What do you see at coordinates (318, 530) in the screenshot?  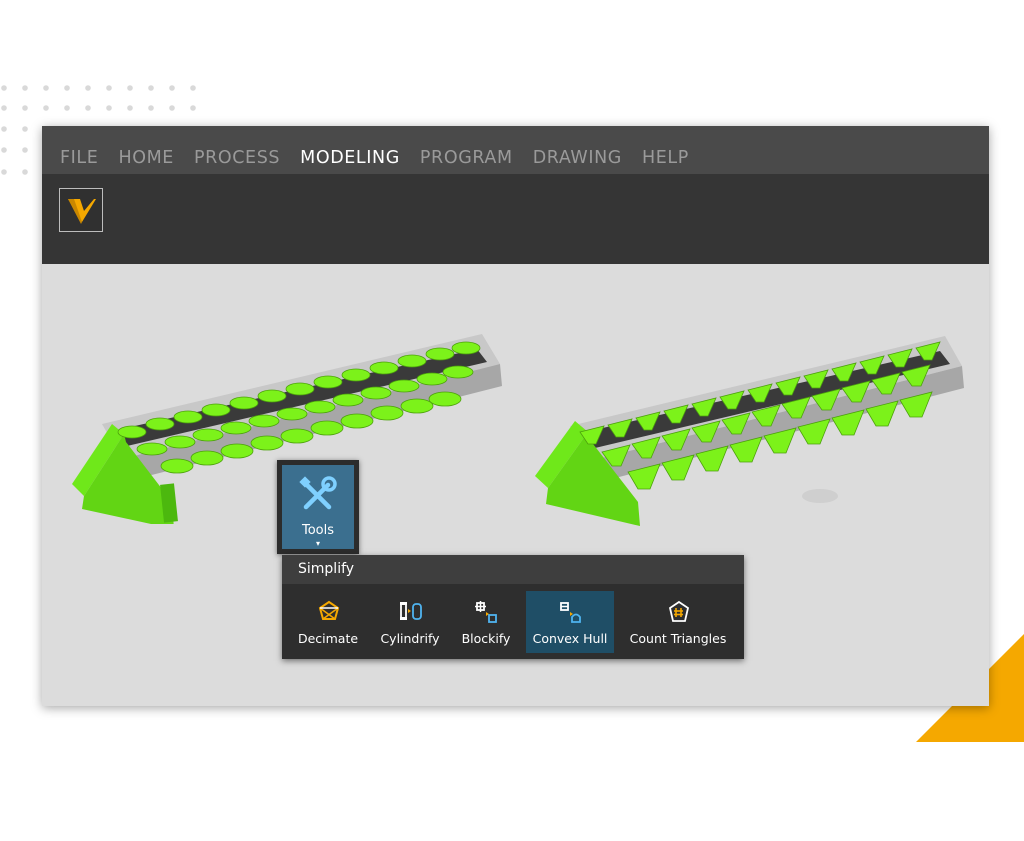 I see `tools-label: Tools` at bounding box center [318, 530].